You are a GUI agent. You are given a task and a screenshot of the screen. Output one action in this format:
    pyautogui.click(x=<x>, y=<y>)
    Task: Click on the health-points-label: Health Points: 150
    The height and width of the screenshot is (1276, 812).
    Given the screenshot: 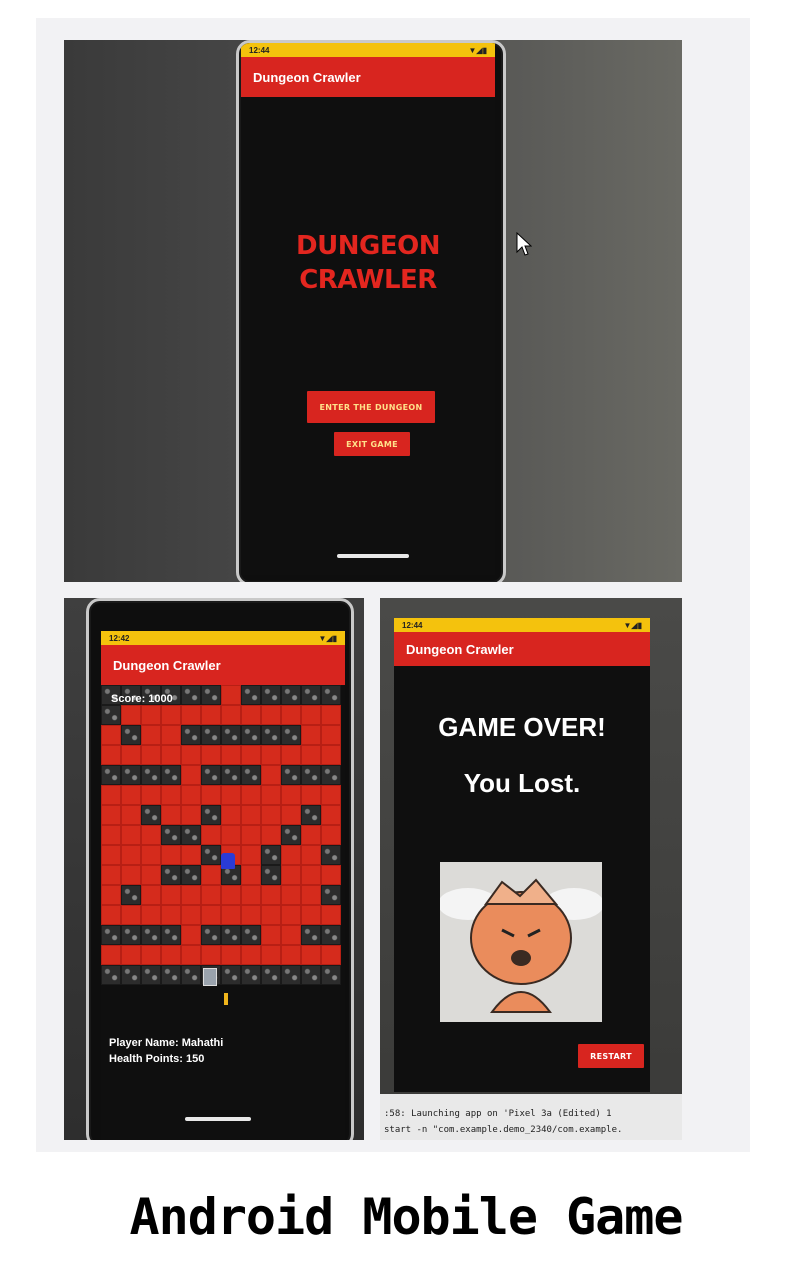 What is the action you would take?
    pyautogui.click(x=157, y=1059)
    